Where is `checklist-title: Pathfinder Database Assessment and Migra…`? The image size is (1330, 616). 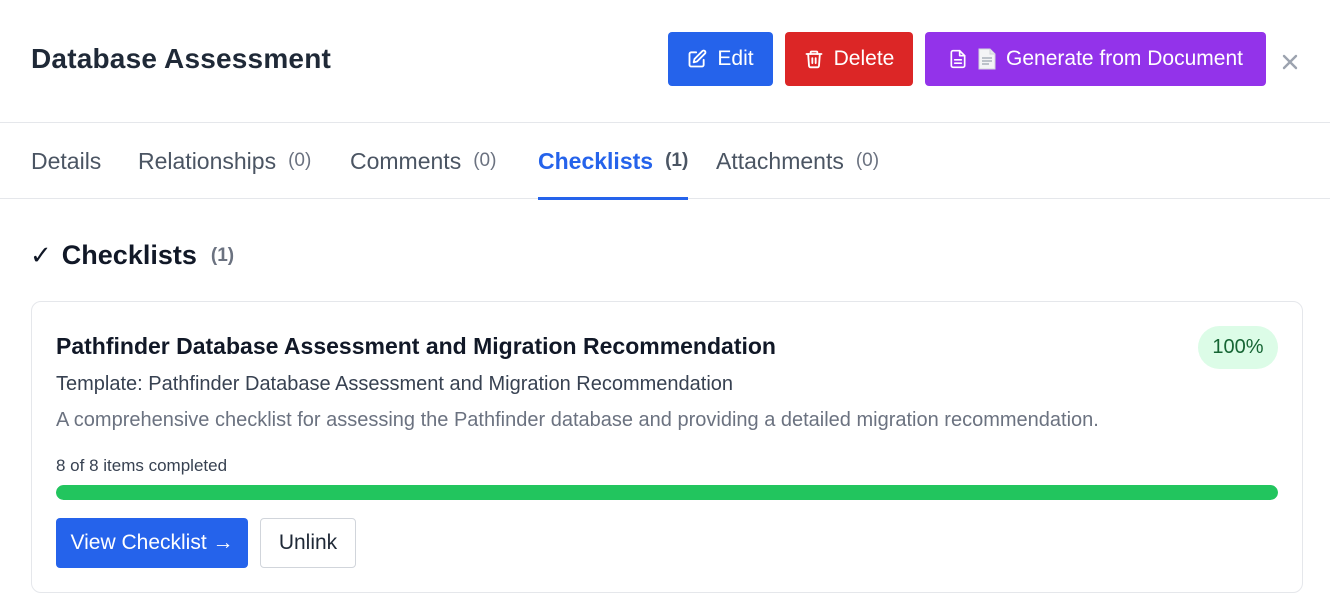
checklist-title: Pathfinder Database Assessment and Migra… is located at coordinates (416, 346).